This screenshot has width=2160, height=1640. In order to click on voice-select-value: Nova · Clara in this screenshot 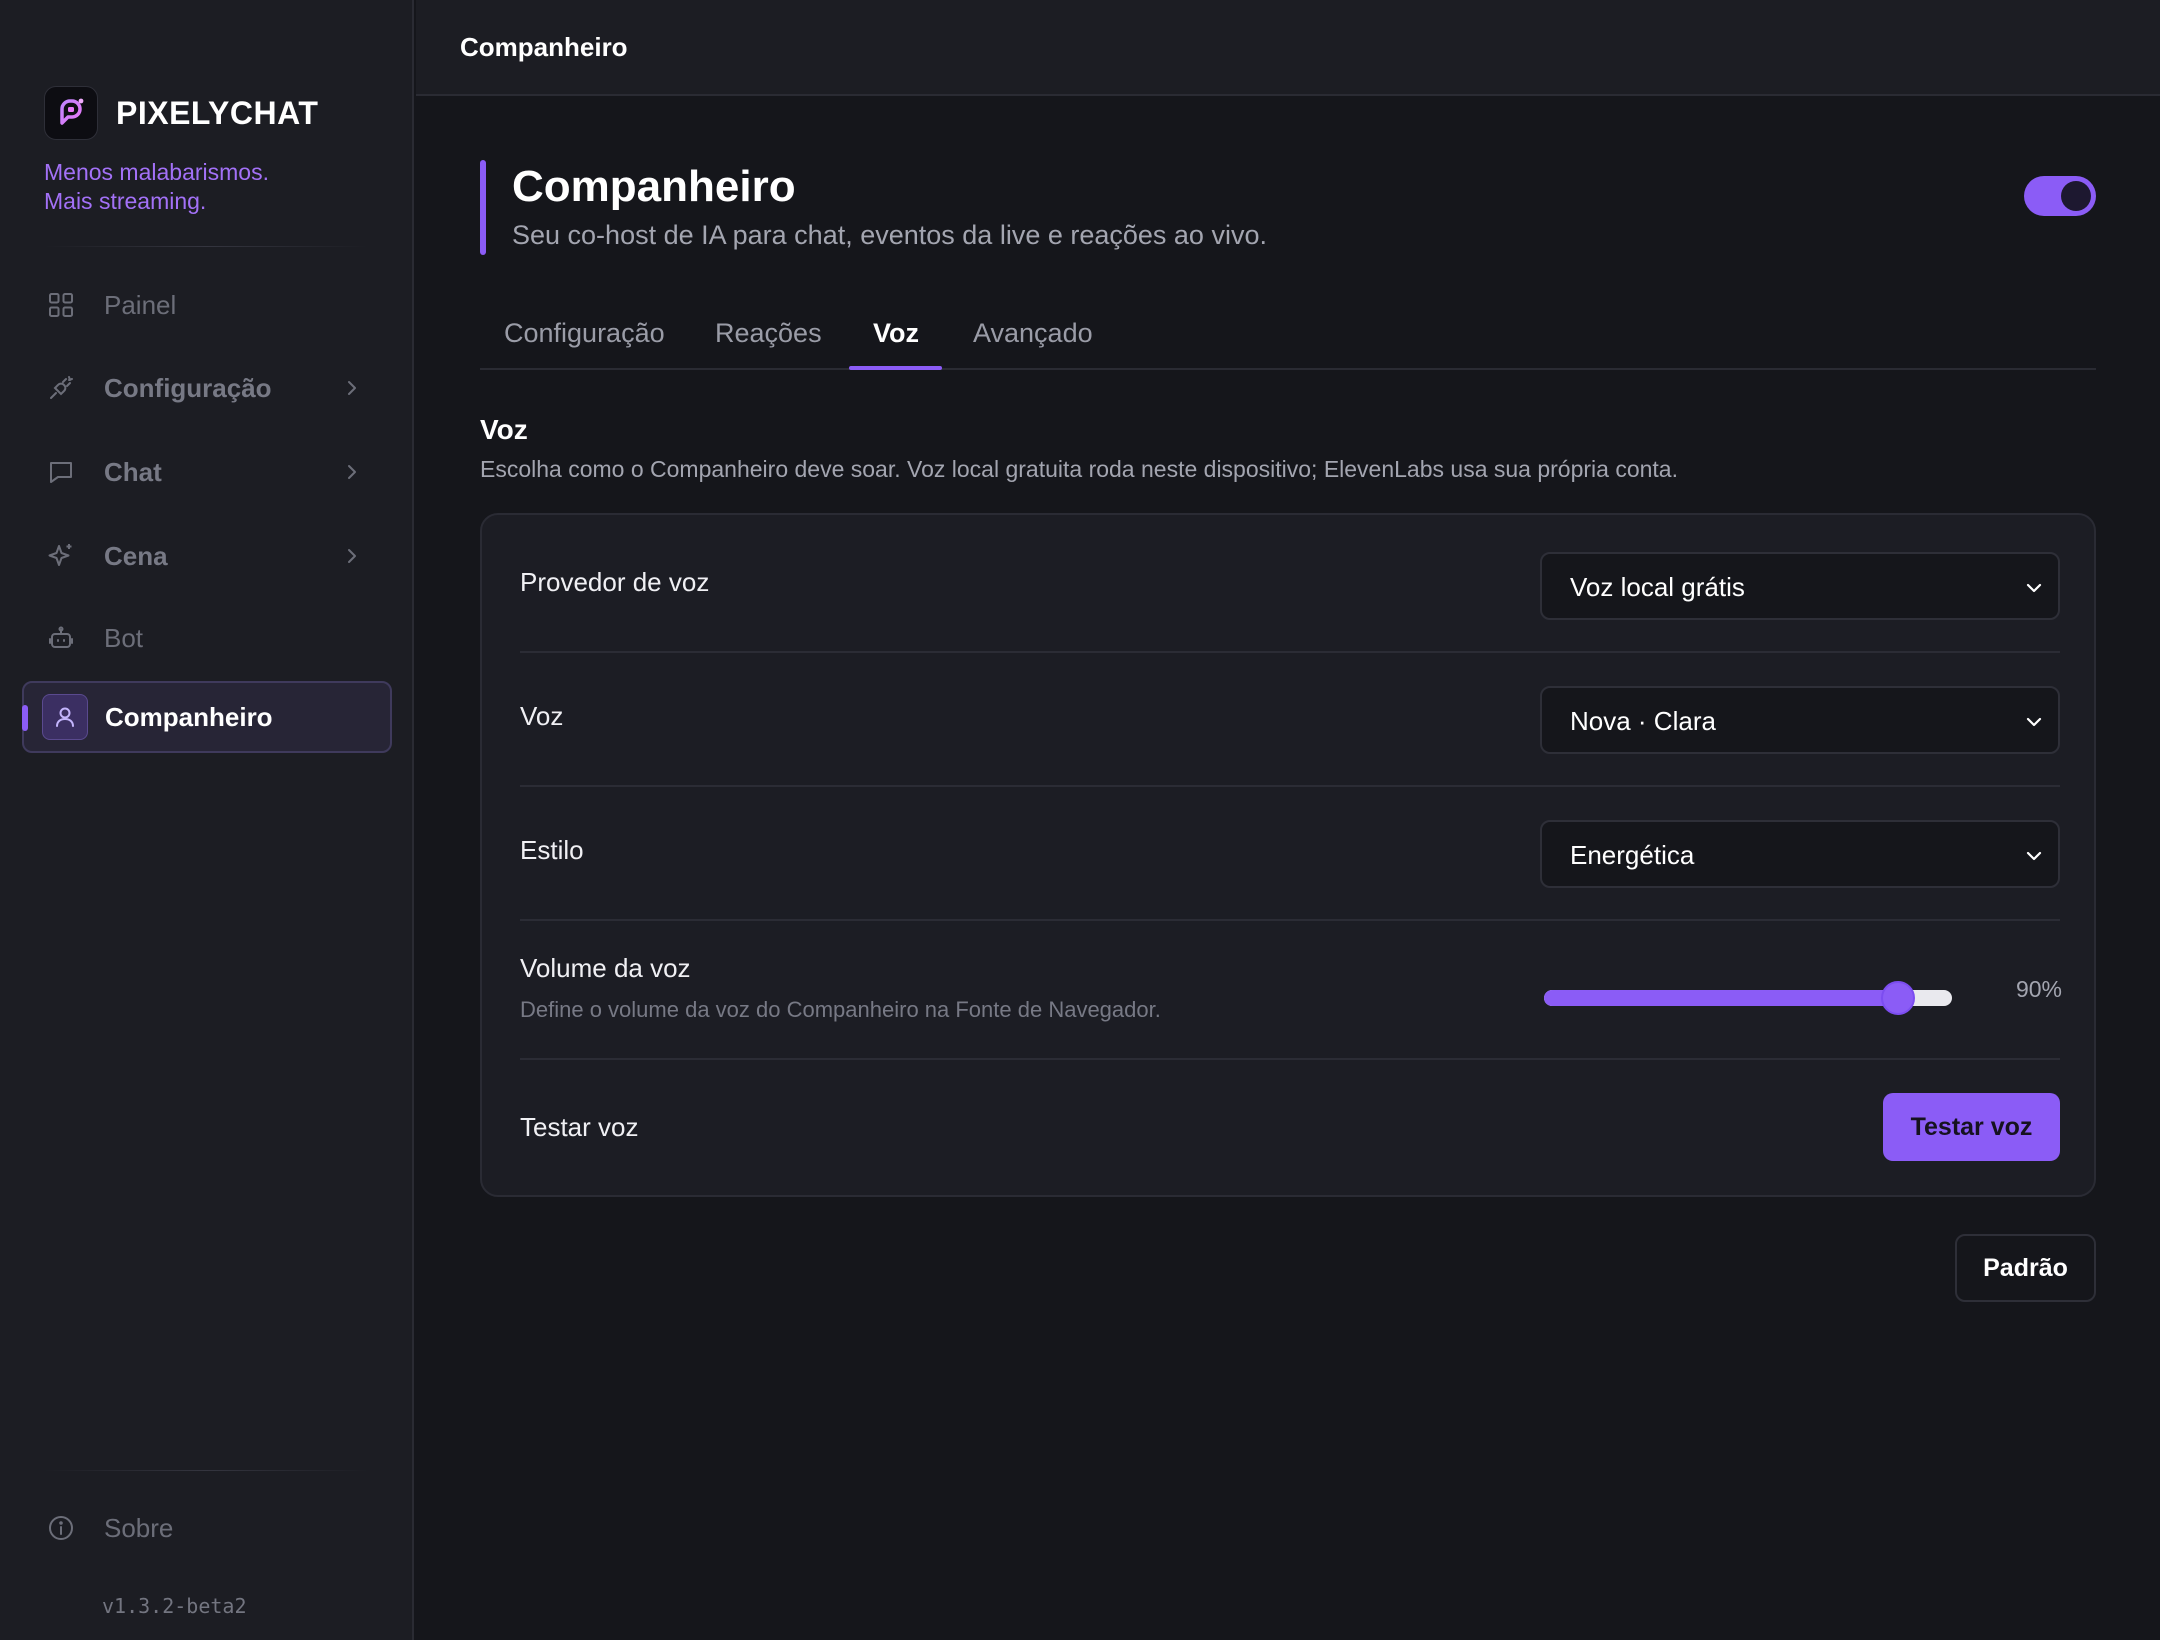, I will do `click(1643, 721)`.